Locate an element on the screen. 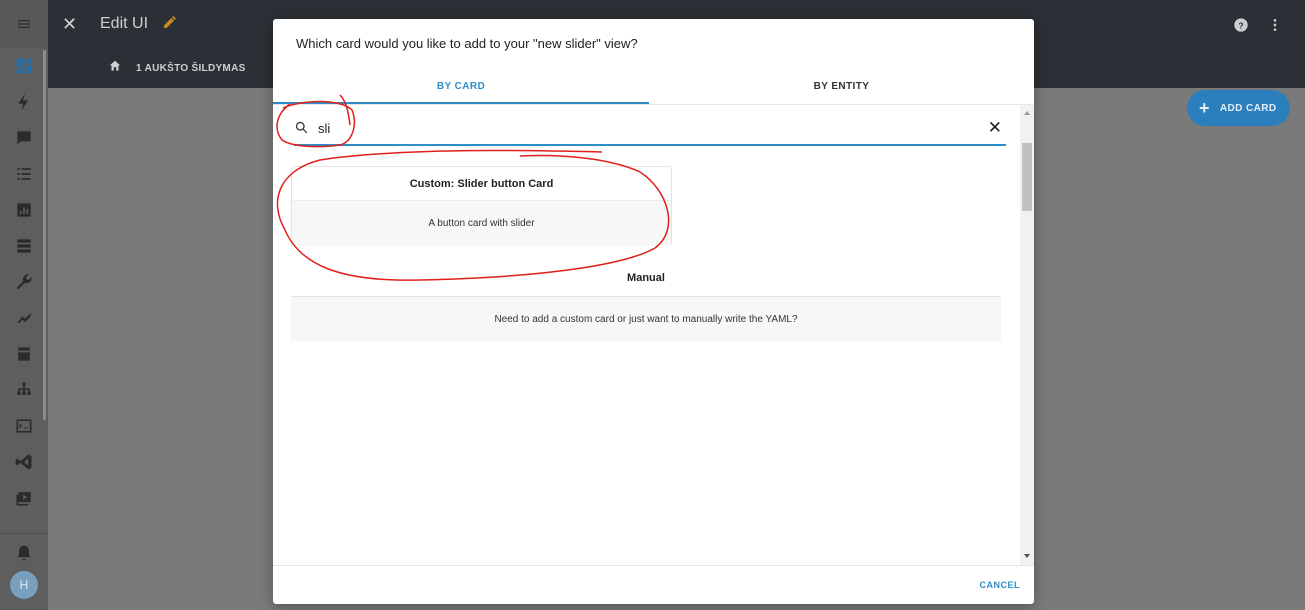 Image resolution: width=1305 pixels, height=610 pixels. scroll-down-arrow-icon is located at coordinates (1027, 556).